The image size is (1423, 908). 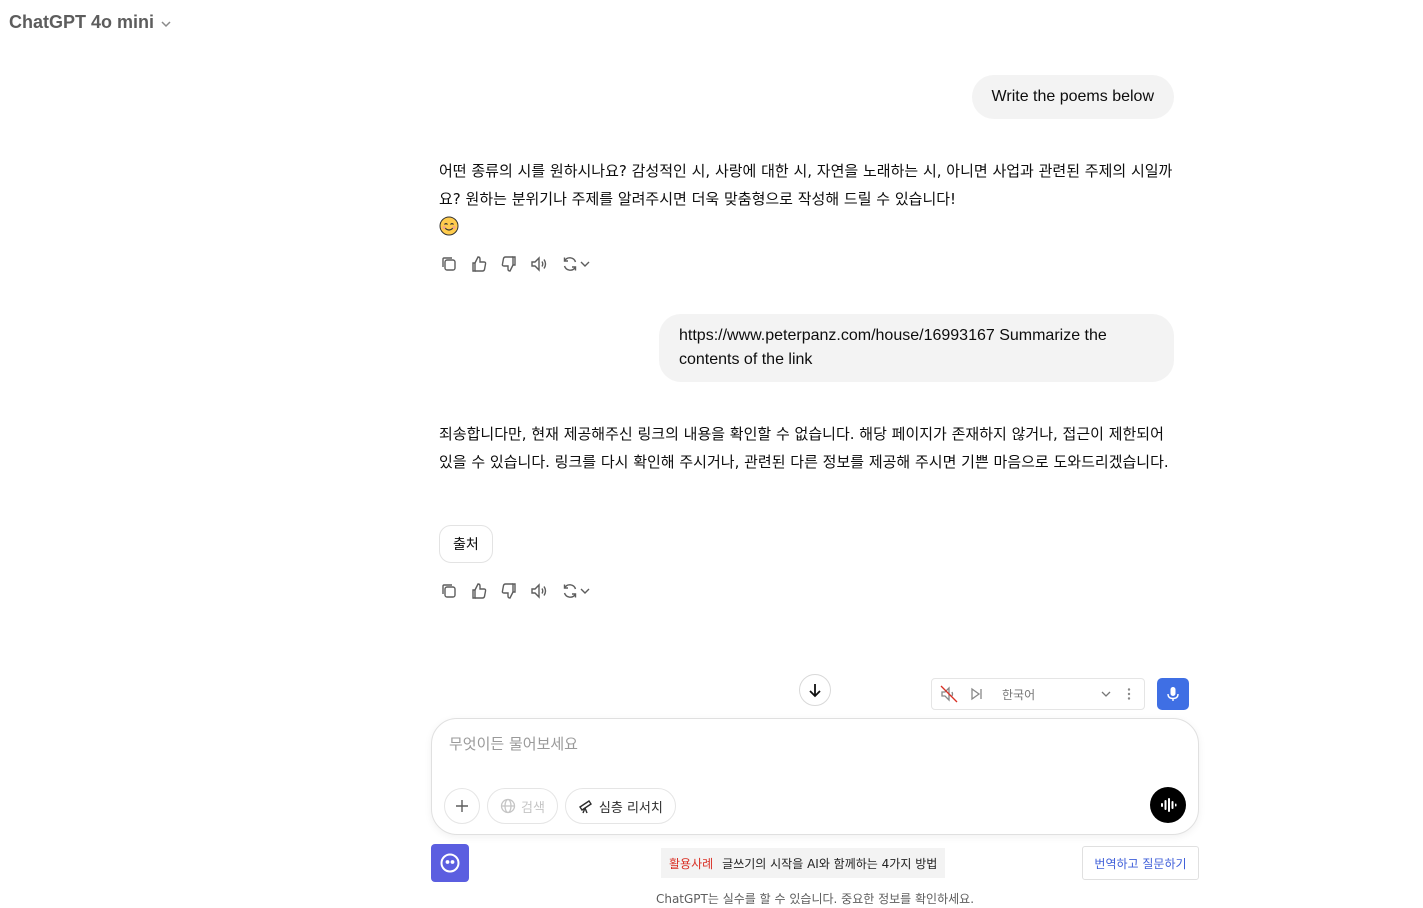 I want to click on arrow-down-icon, so click(x=815, y=691).